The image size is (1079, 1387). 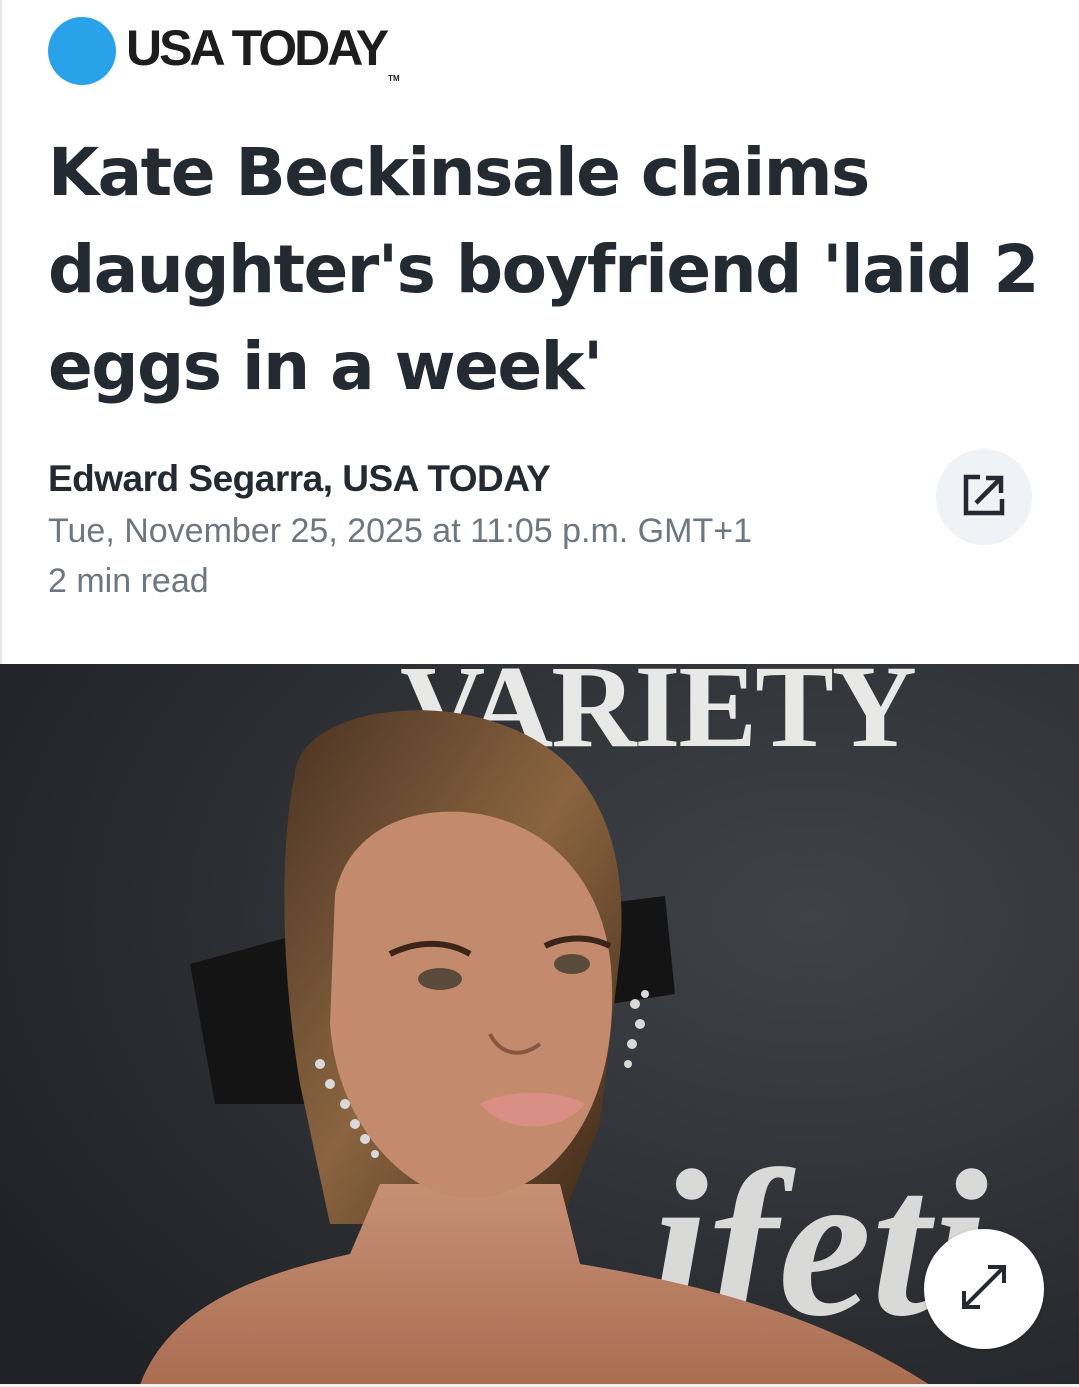 I want to click on article-byline: Edward Segarra, USA TODAY, so click(x=299, y=479).